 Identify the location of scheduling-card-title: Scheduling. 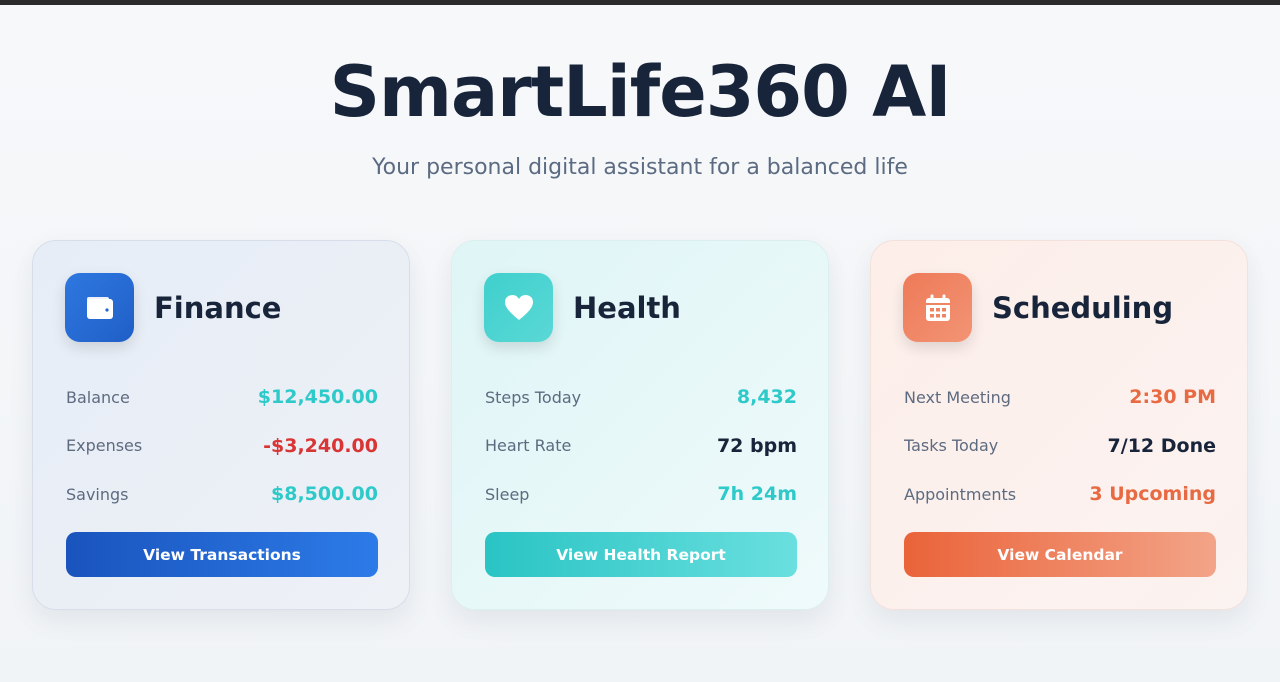
(1083, 307).